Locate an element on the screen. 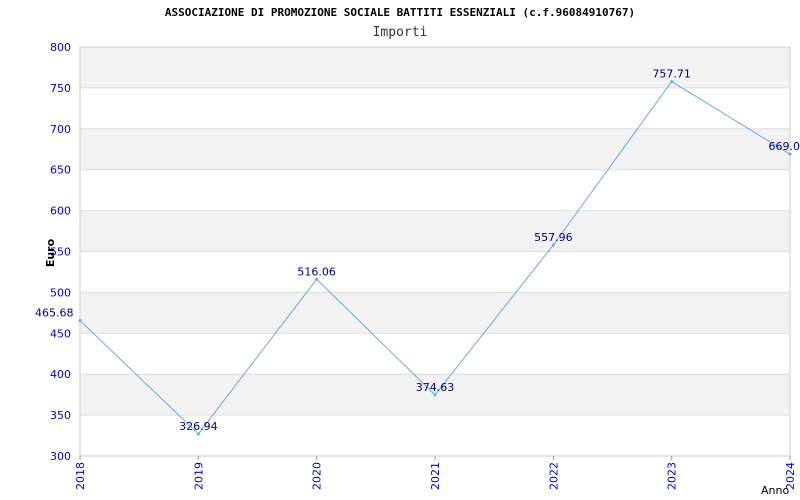 The height and width of the screenshot is (500, 800). data-label: 516.06 is located at coordinates (316, 271).